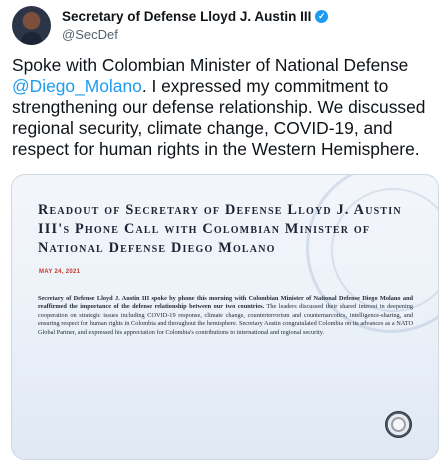 The height and width of the screenshot is (466, 448). I want to click on author-handle: @SecDef, so click(90, 34).